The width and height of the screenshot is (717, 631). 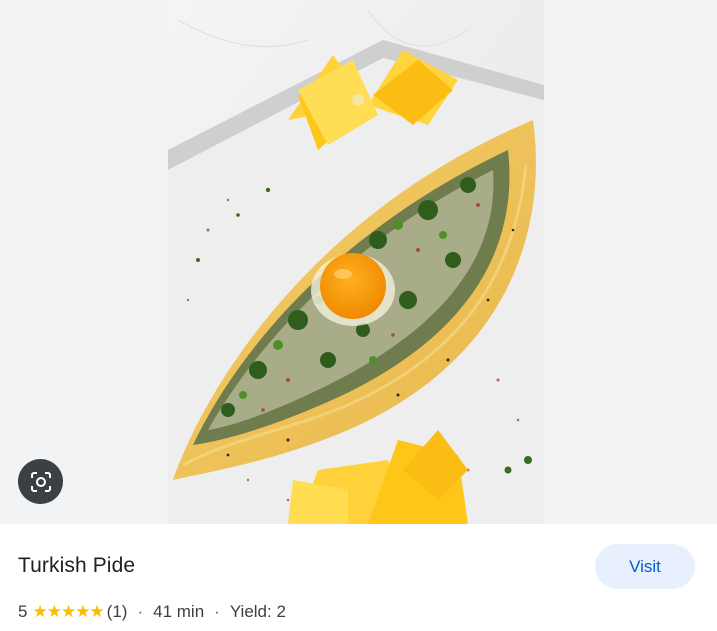 I want to click on cook-time: 41 min, so click(x=179, y=611).